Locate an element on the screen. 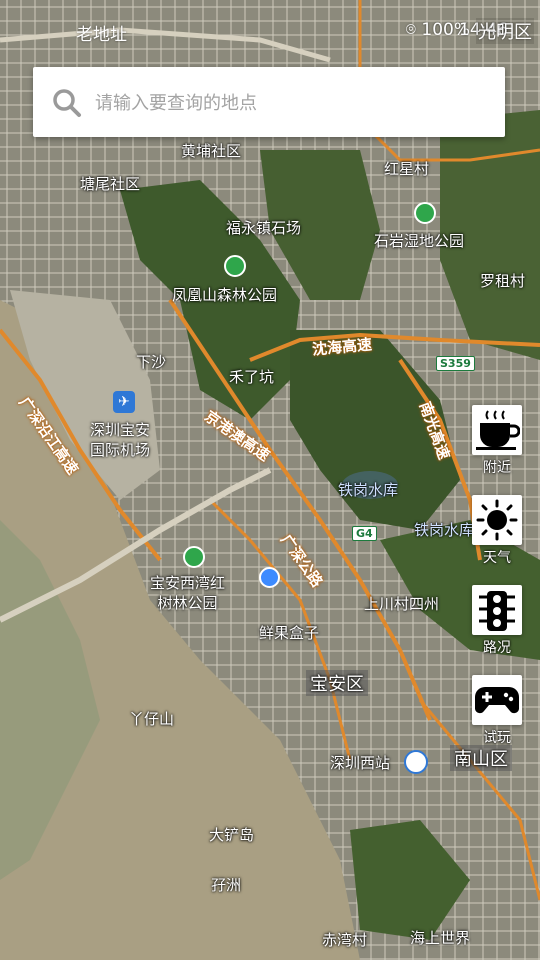  search-icon is located at coordinates (67, 103).